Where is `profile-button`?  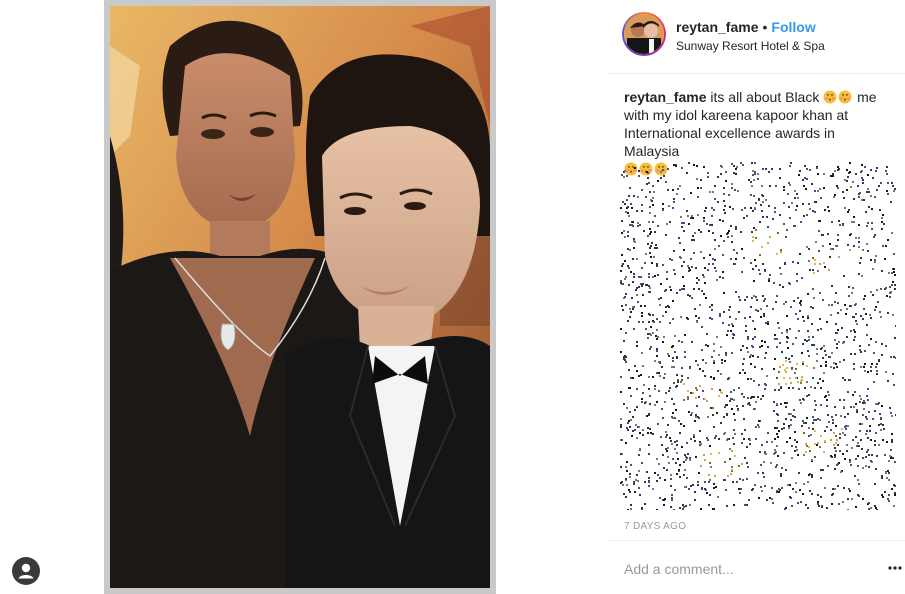
profile-button is located at coordinates (26, 571).